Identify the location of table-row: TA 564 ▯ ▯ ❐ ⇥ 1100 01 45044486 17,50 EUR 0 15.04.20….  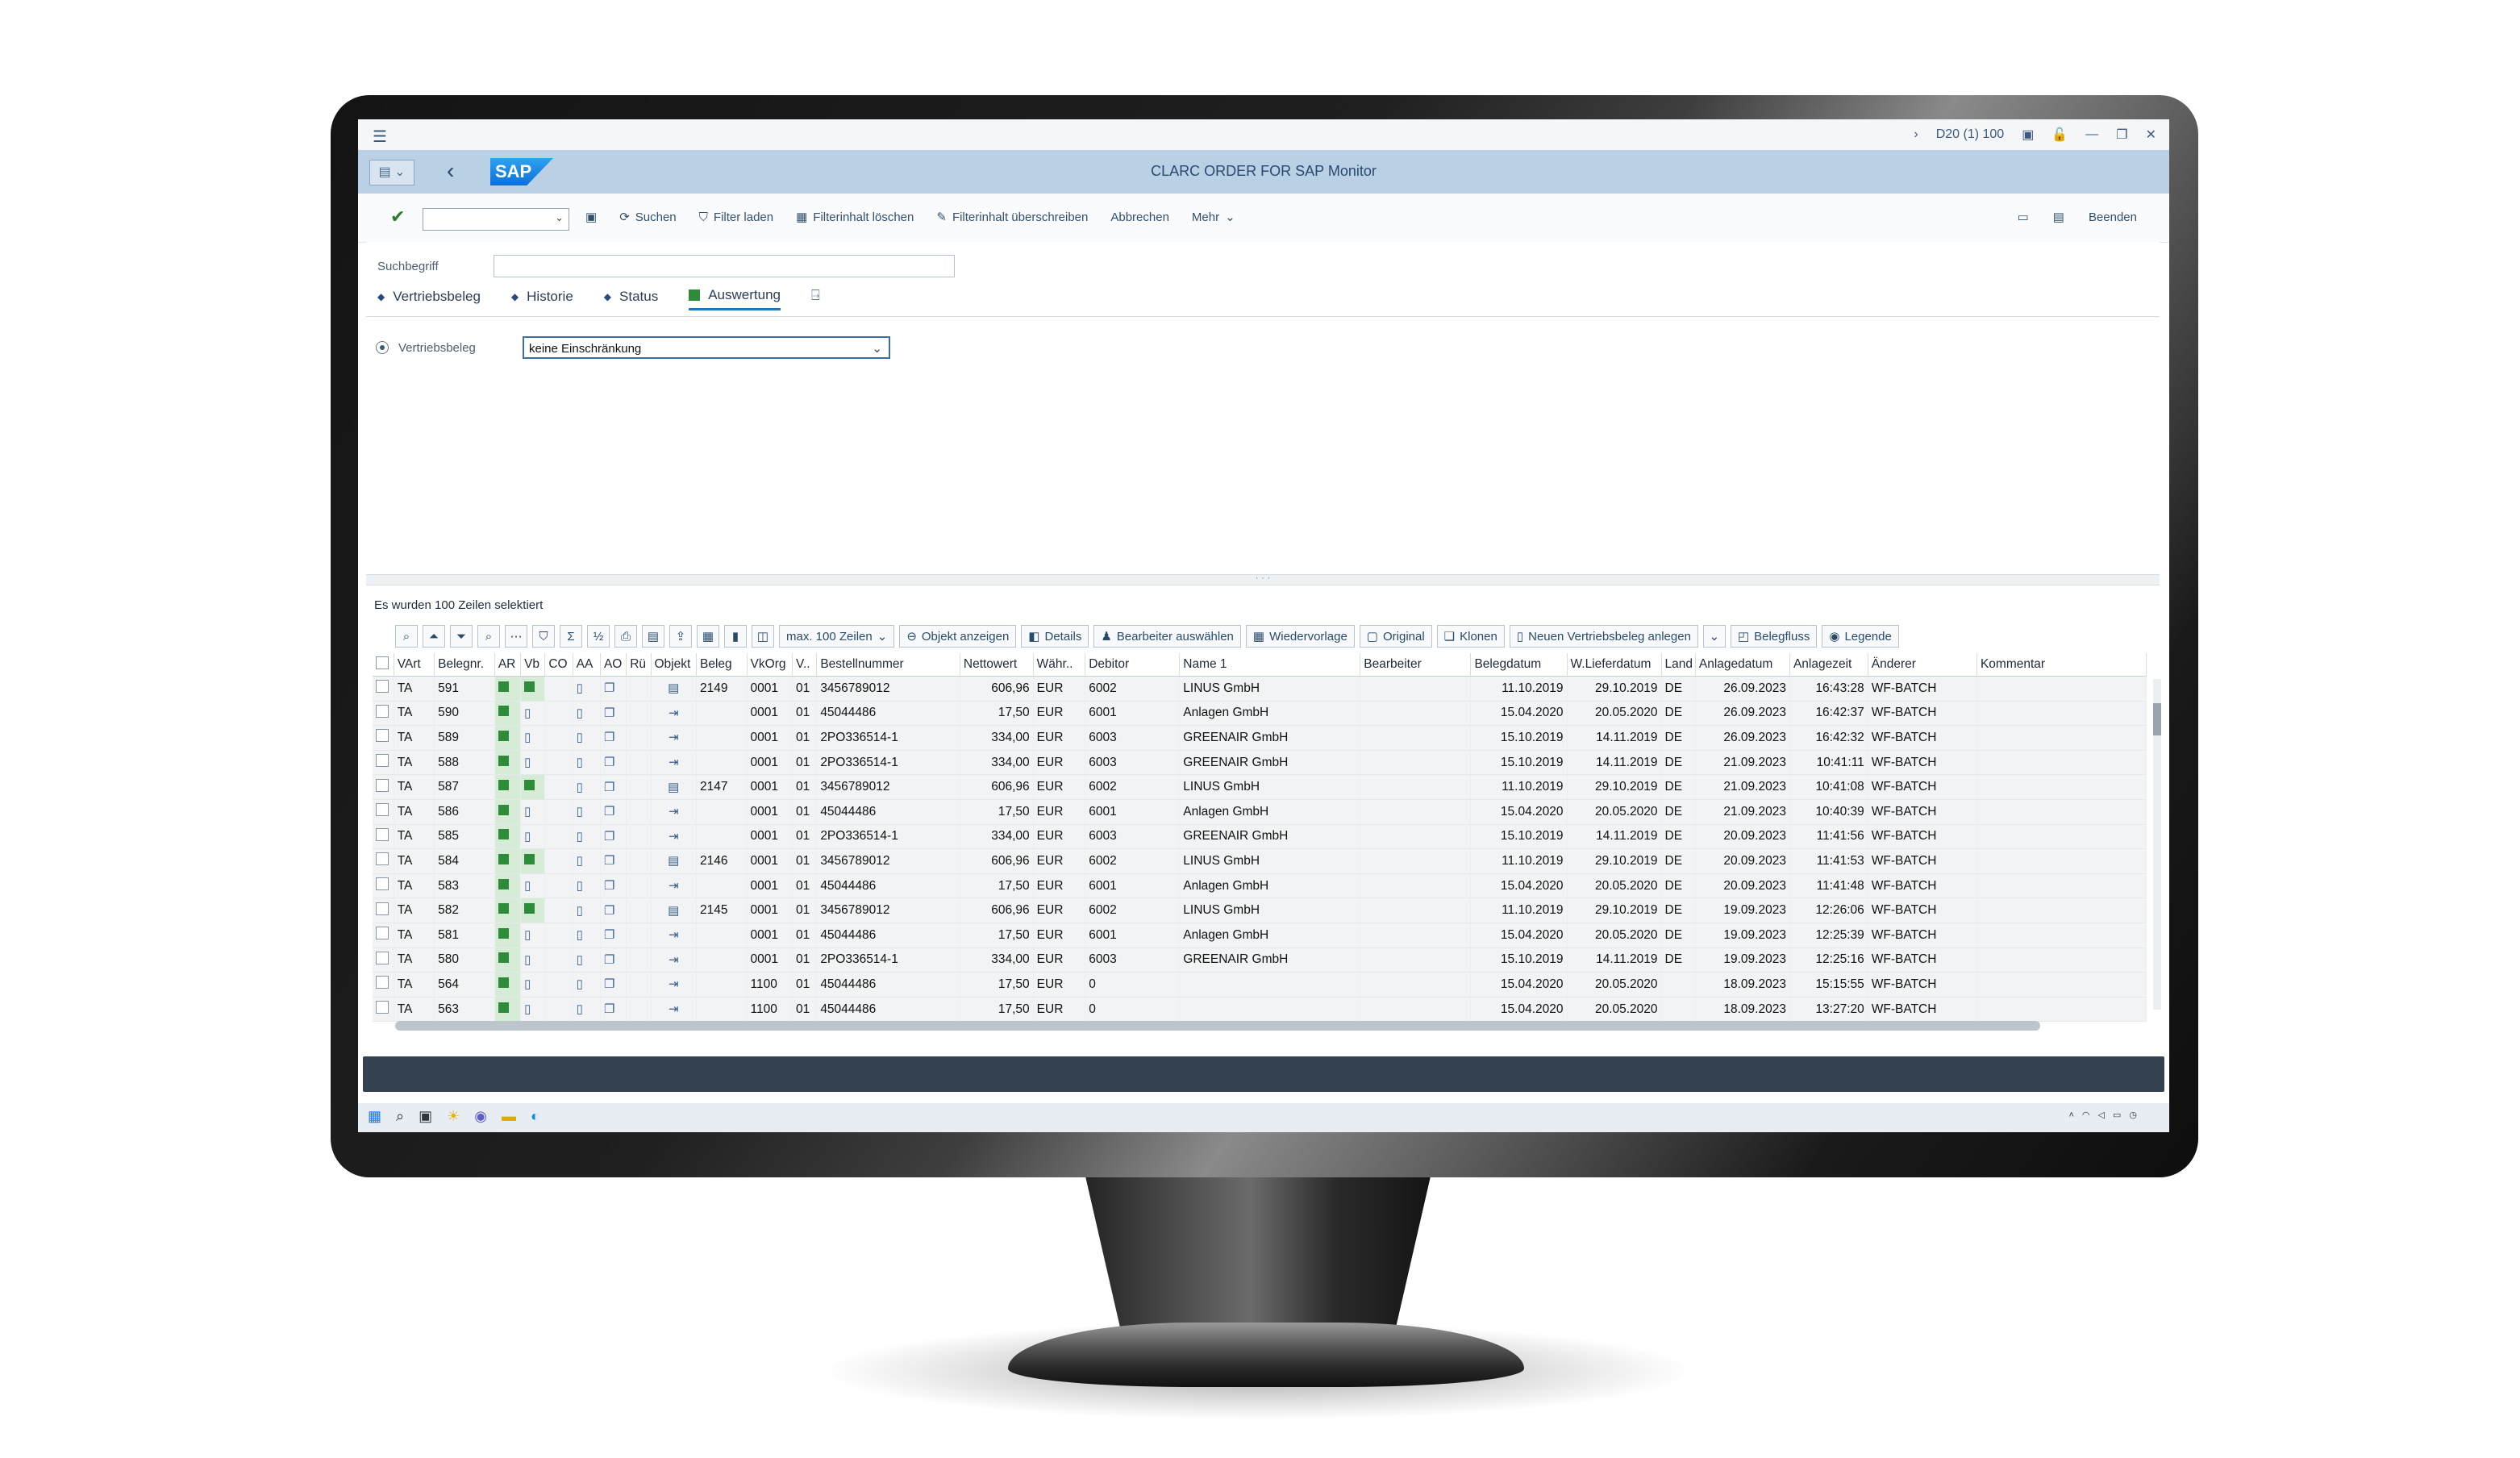
(1260, 985).